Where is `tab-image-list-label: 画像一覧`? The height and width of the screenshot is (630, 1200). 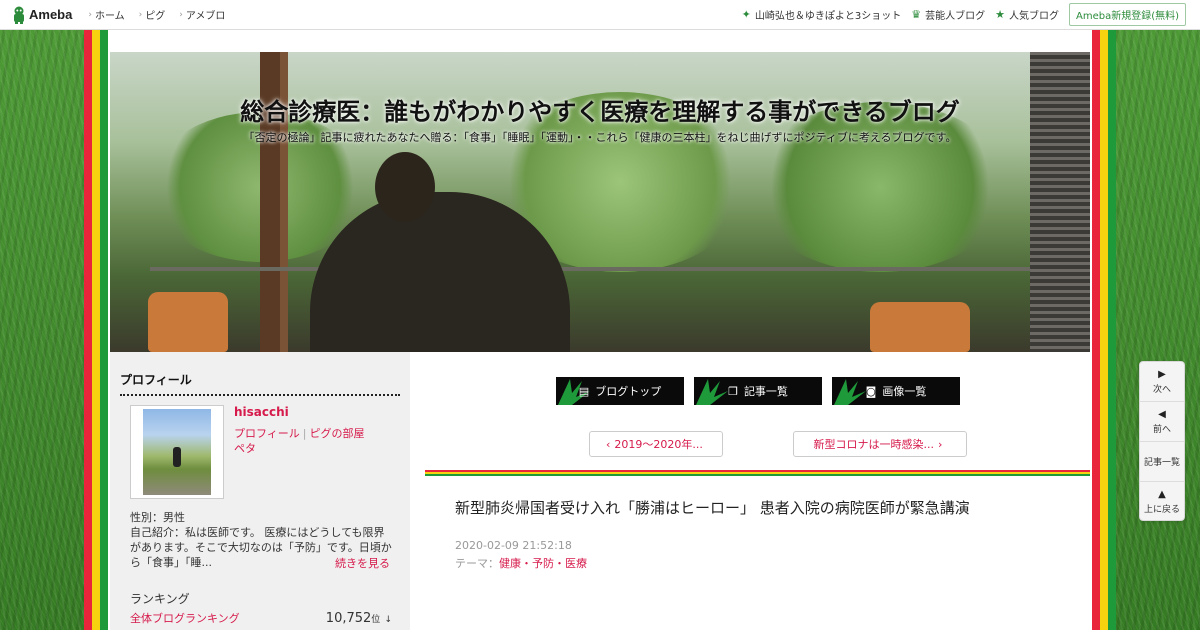
tab-image-list-label: 画像一覧 is located at coordinates (904, 391).